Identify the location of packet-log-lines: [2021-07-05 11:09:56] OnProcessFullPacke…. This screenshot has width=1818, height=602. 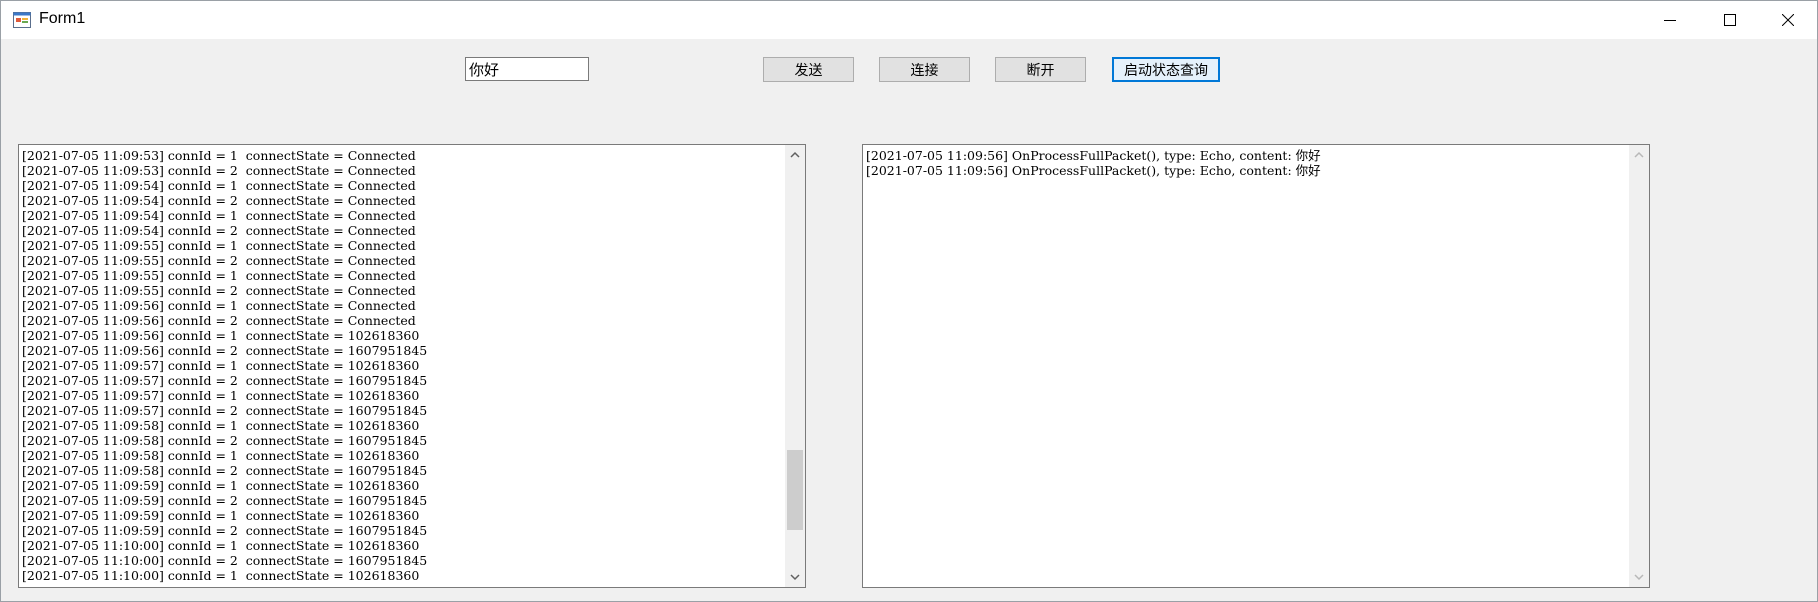
(1246, 163).